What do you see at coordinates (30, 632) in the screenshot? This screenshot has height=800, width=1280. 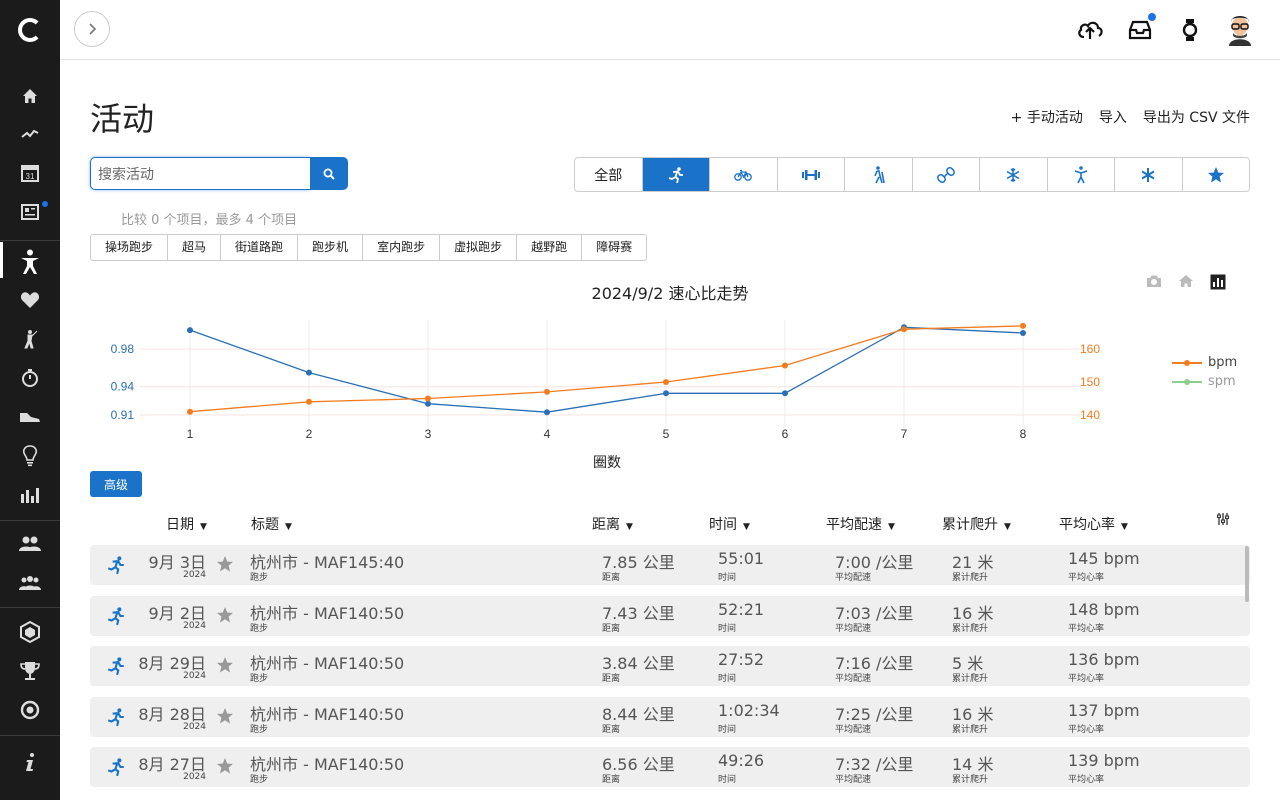 I see `badges-hexagon-icon` at bounding box center [30, 632].